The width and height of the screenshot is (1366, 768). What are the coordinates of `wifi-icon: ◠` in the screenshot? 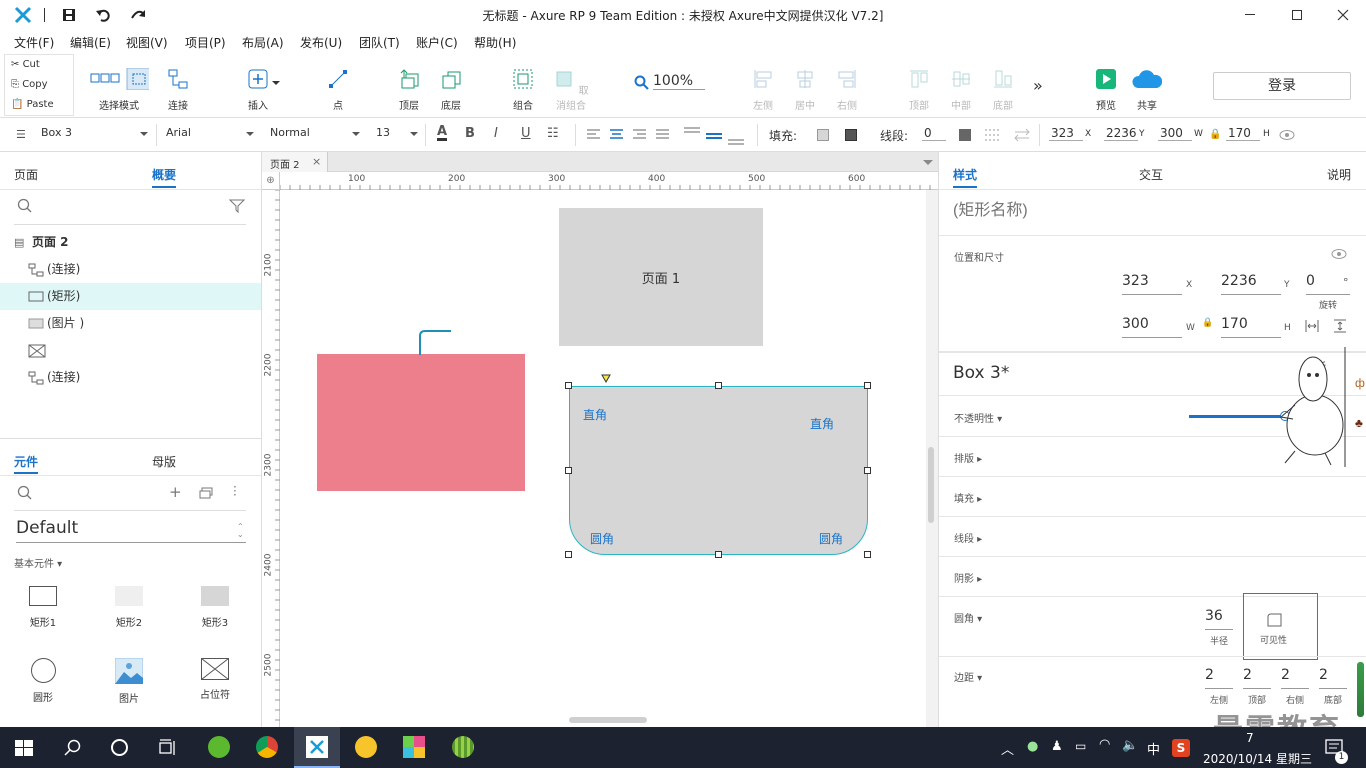 It's located at (1104, 744).